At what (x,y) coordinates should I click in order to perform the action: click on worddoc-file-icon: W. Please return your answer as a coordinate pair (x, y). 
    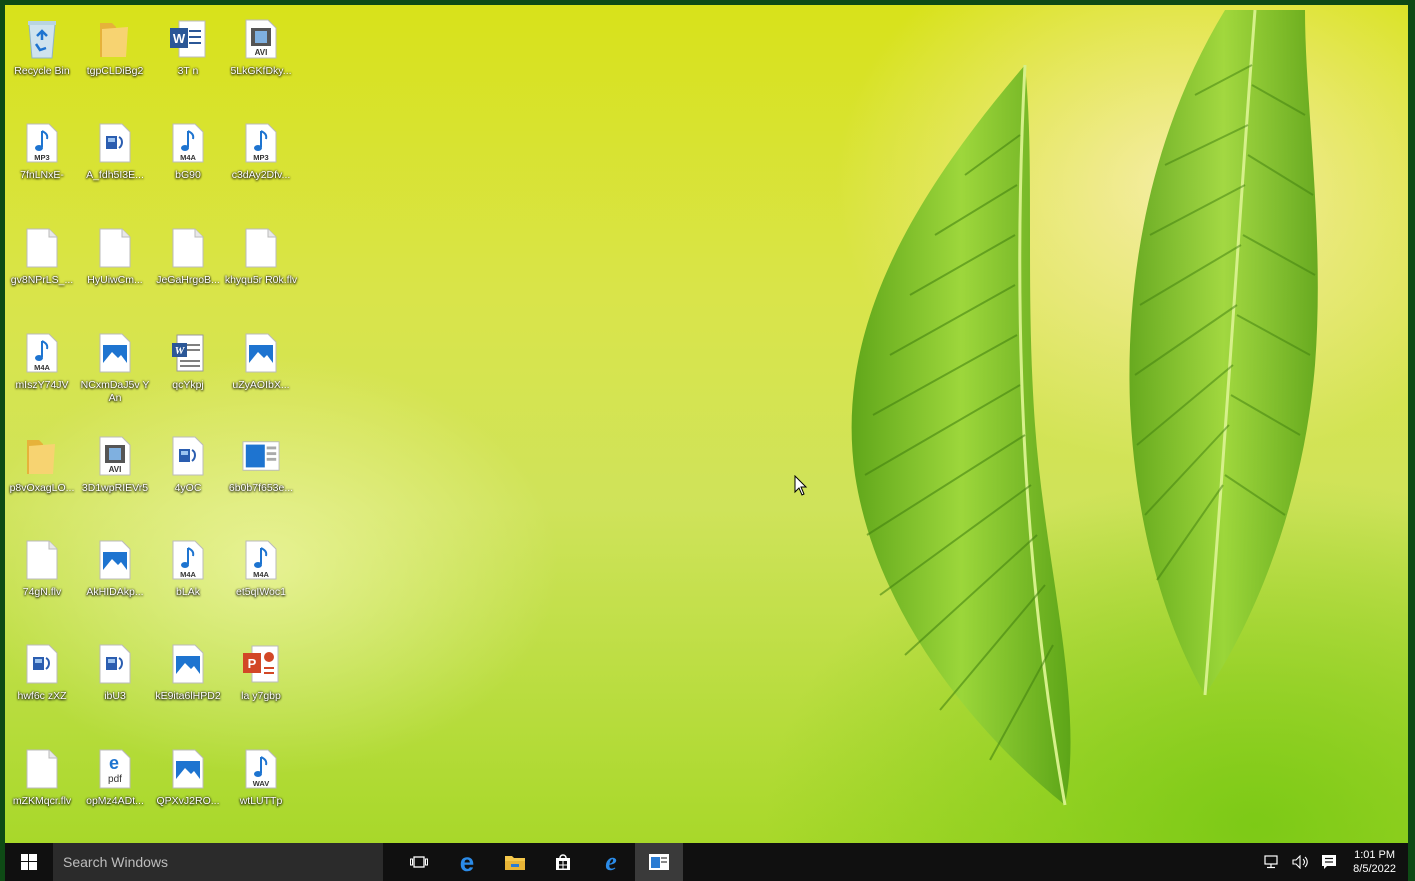
    Looking at the image, I should click on (188, 353).